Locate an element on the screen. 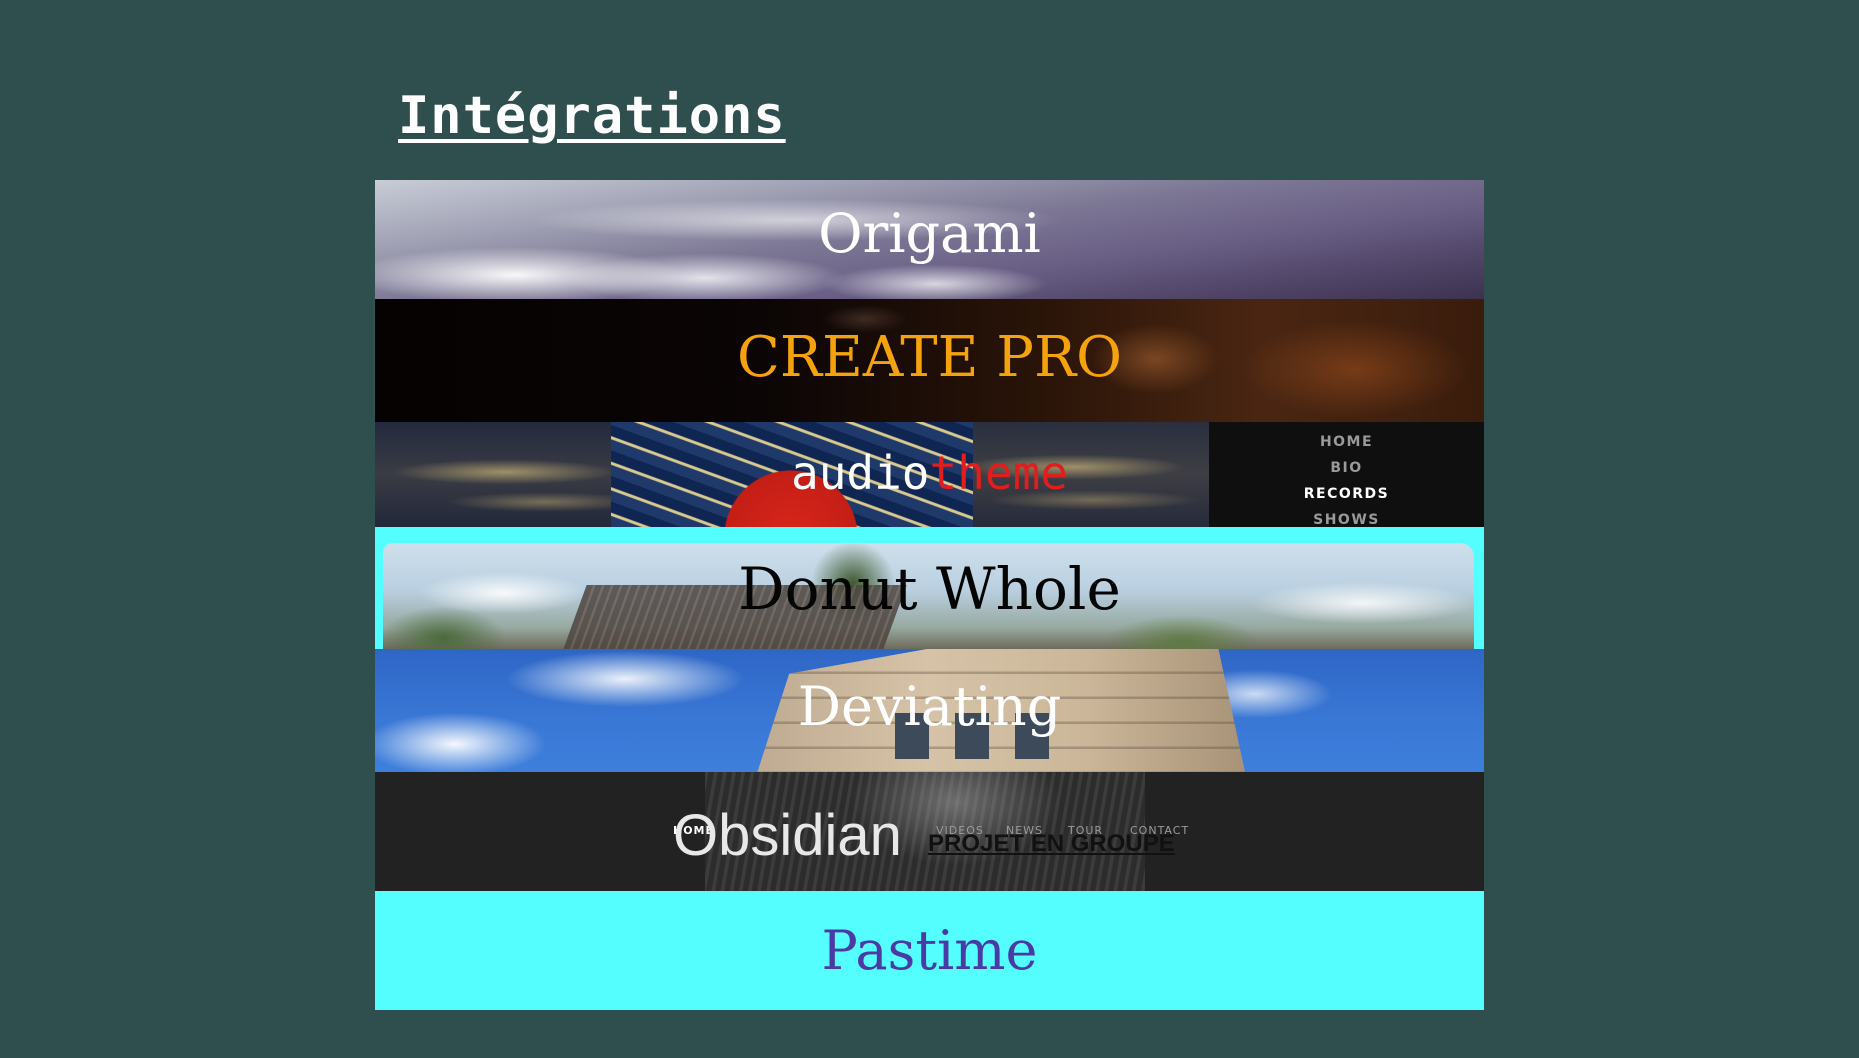 Image resolution: width=1859 pixels, height=1058 pixels. integration-pastime-title: Pastime is located at coordinates (929, 950).